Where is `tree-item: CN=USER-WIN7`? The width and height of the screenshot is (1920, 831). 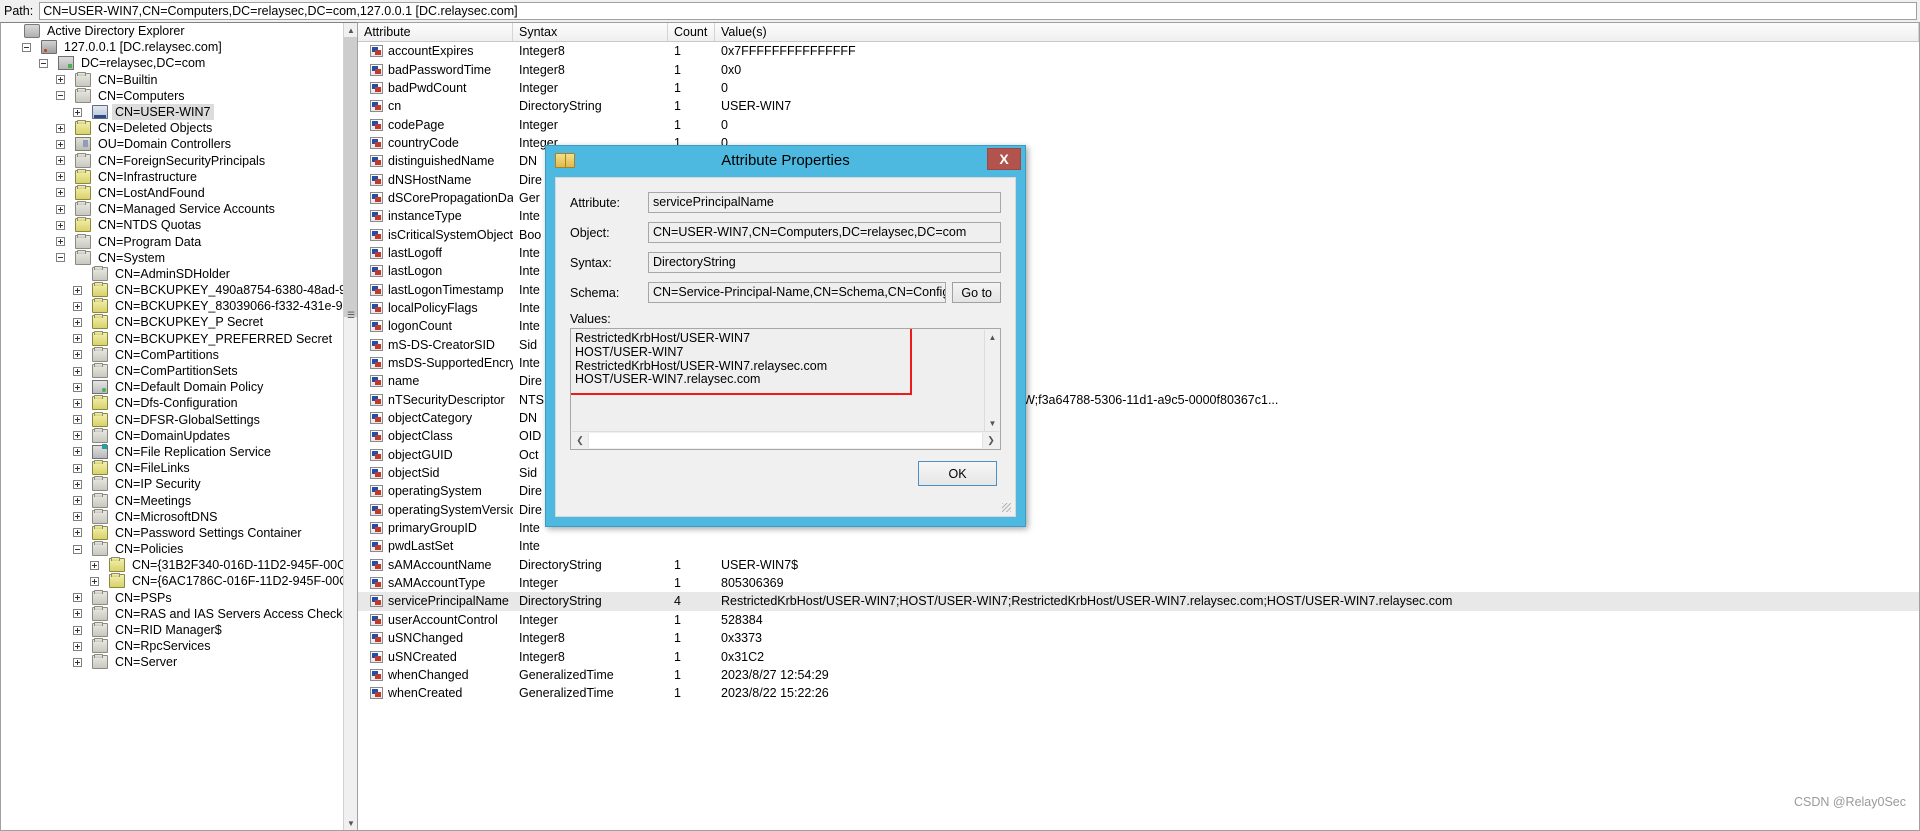 tree-item: CN=USER-WIN7 is located at coordinates (173, 112).